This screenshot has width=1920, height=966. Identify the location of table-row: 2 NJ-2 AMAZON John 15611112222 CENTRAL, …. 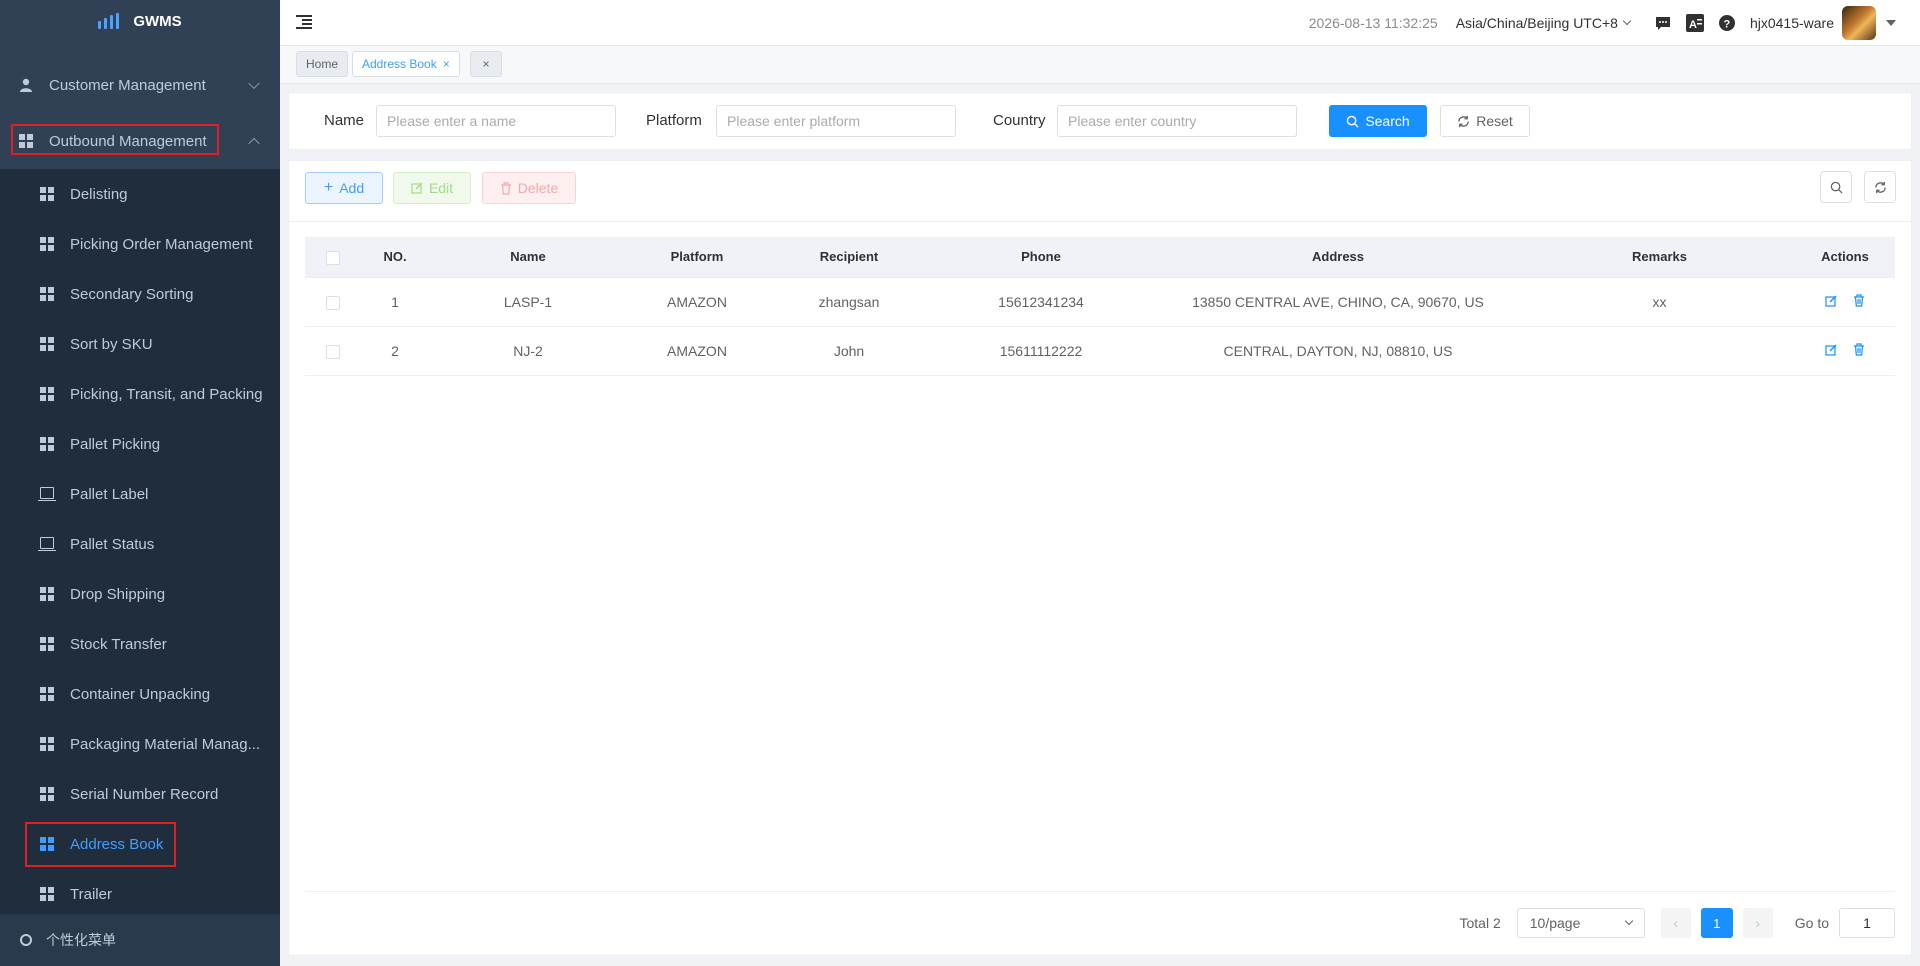
(1100, 351).